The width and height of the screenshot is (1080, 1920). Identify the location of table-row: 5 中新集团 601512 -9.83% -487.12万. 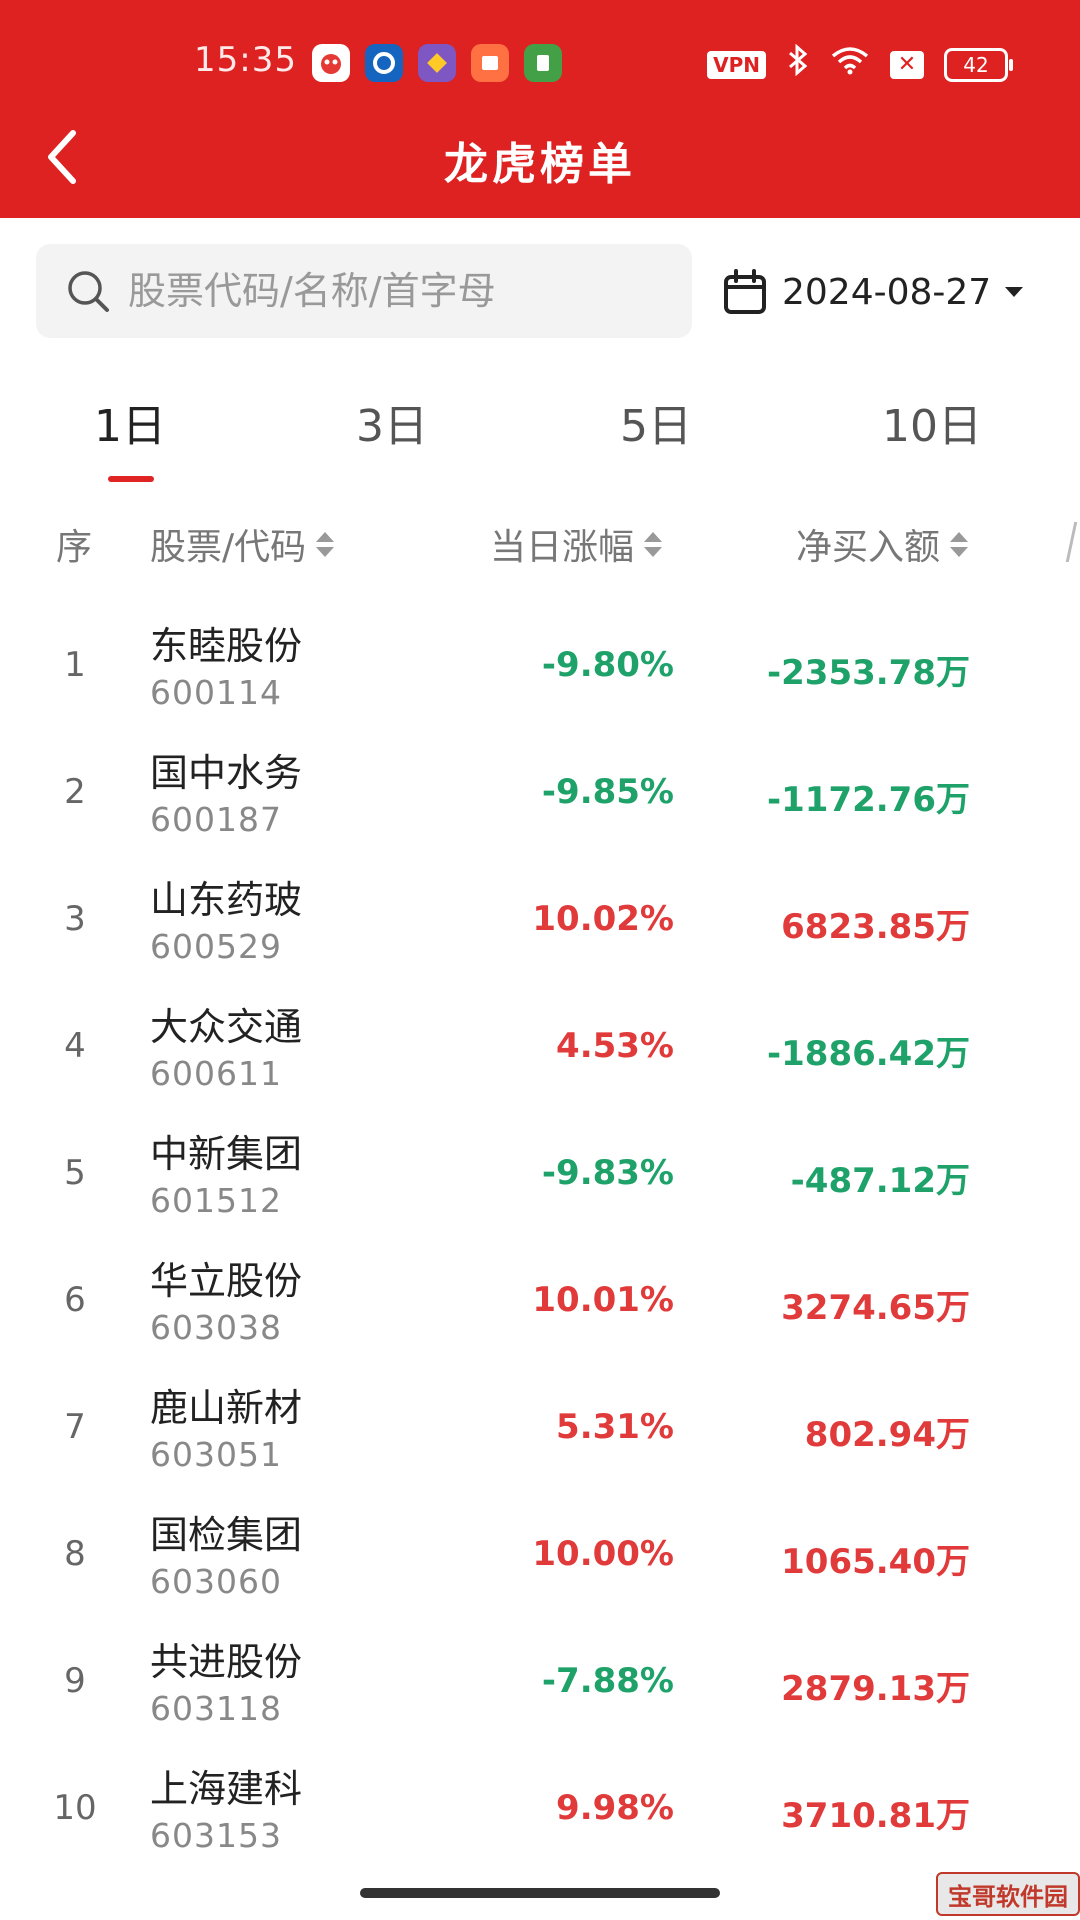
(540, 1176).